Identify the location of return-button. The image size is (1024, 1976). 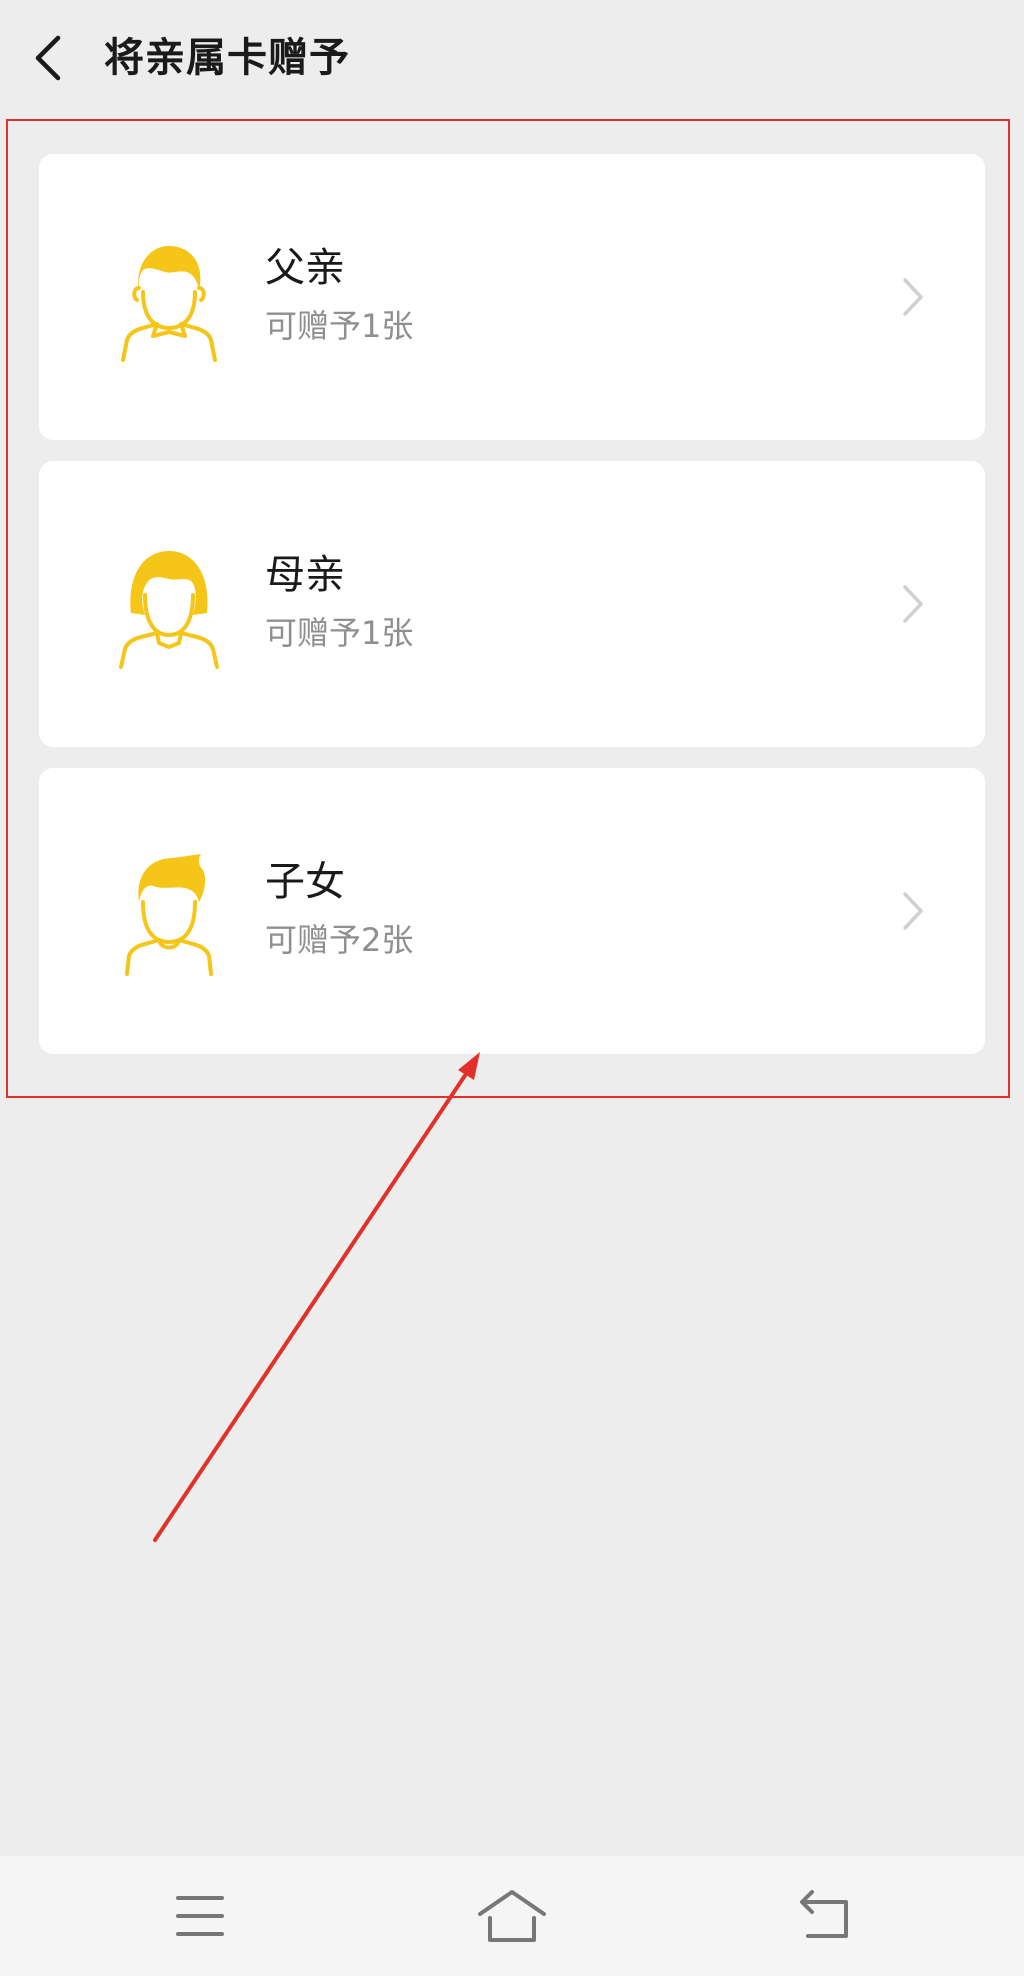
(824, 1916).